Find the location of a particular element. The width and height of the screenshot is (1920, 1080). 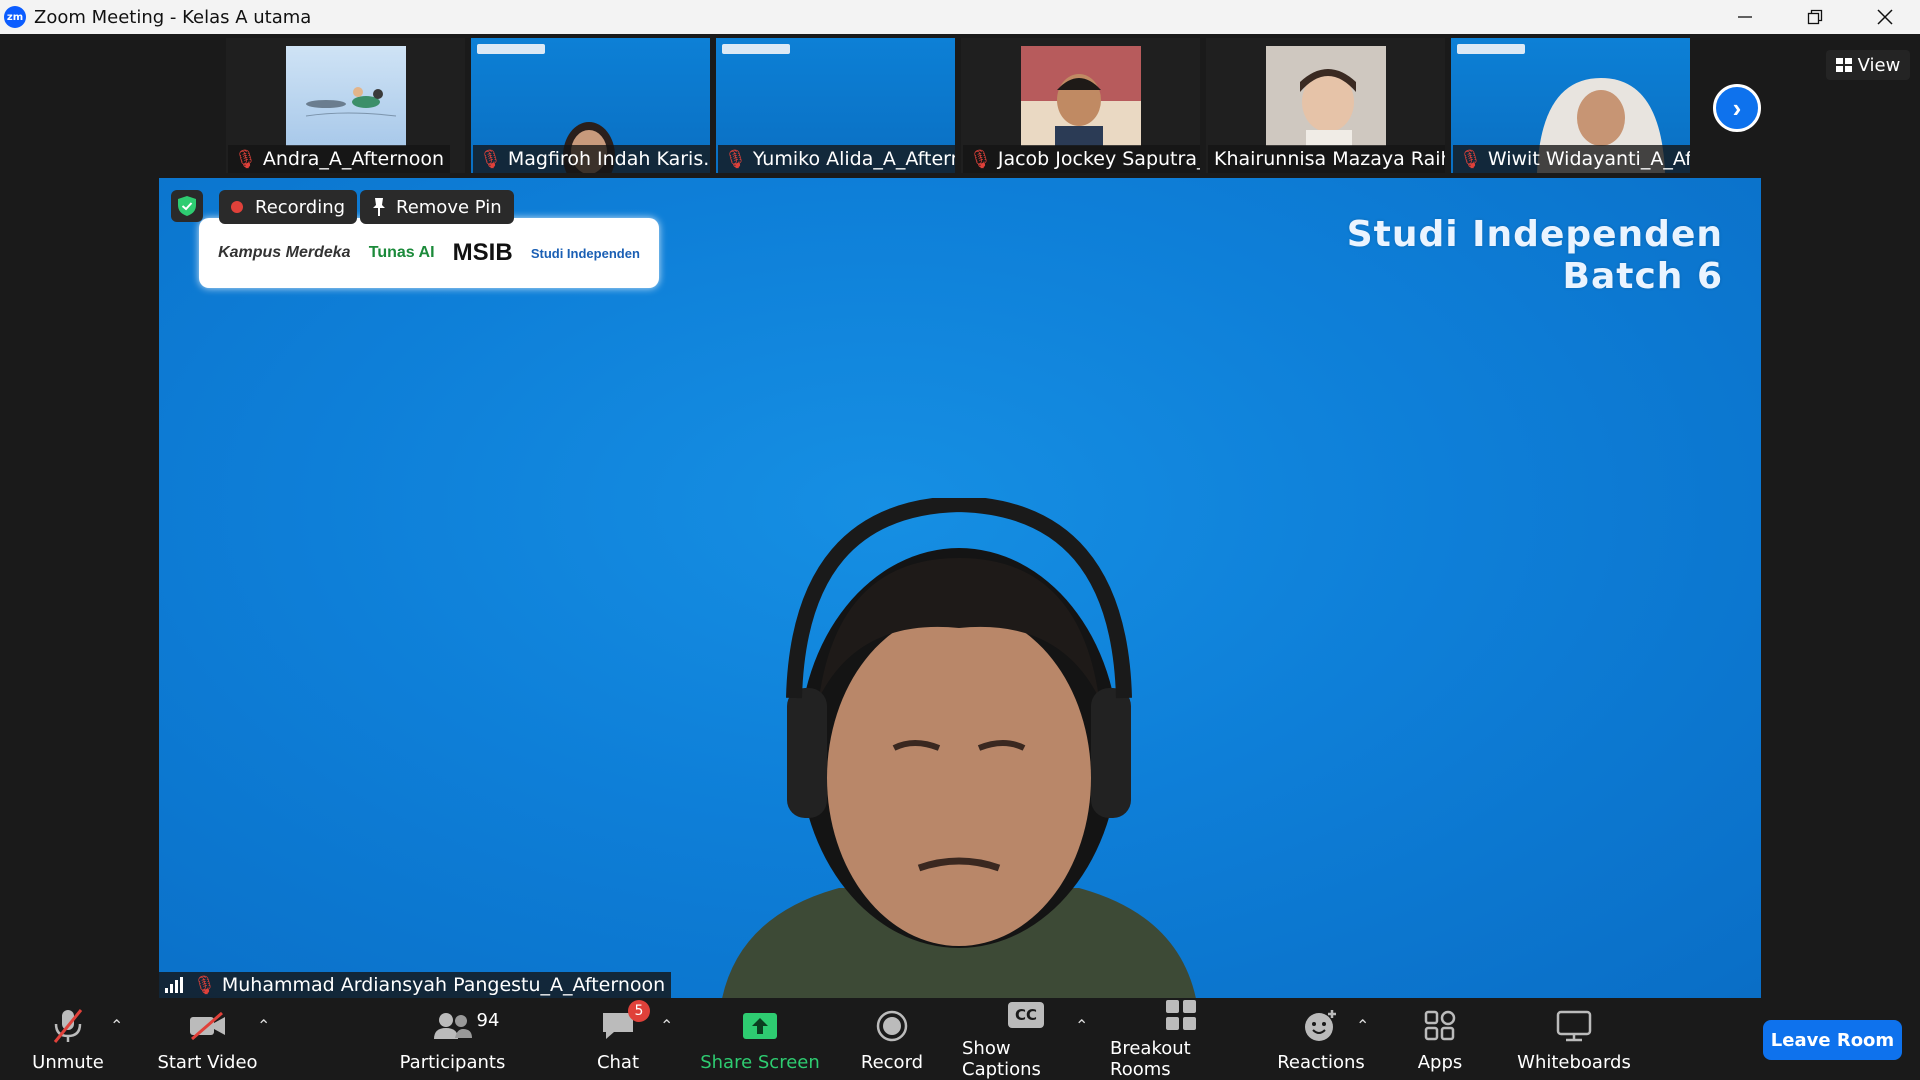

reactions-button: Reactions is located at coordinates (1321, 1039).